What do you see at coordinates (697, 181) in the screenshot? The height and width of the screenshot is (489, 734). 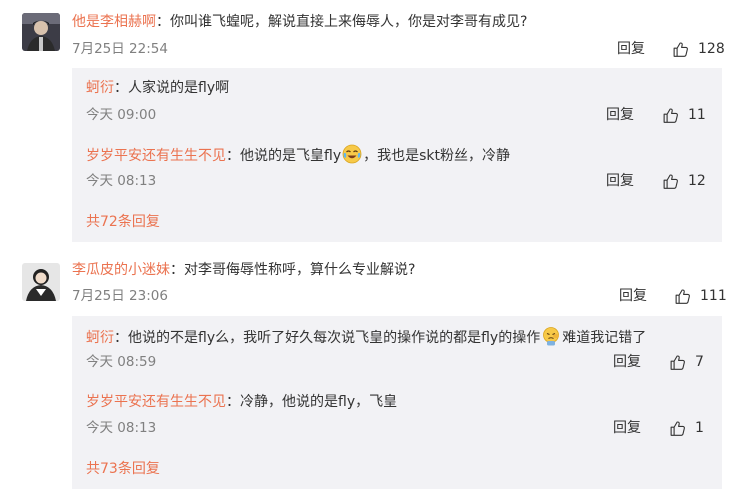 I see `like-count: 12` at bounding box center [697, 181].